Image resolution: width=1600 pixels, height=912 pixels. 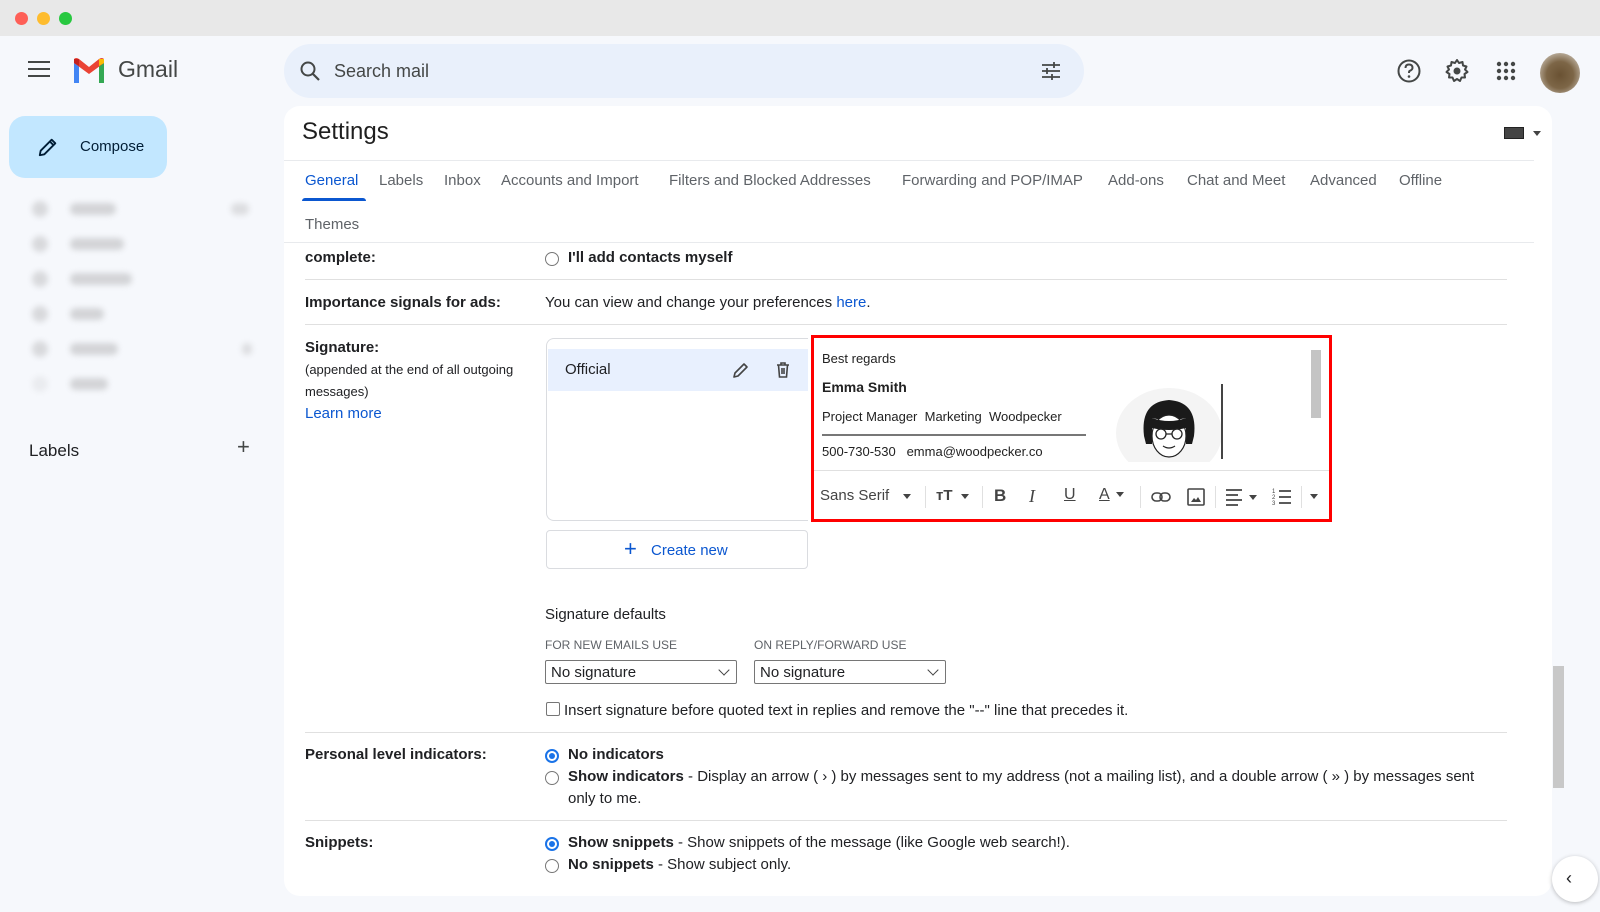 I want to click on align-dropdown-icon, so click(x=1242, y=497).